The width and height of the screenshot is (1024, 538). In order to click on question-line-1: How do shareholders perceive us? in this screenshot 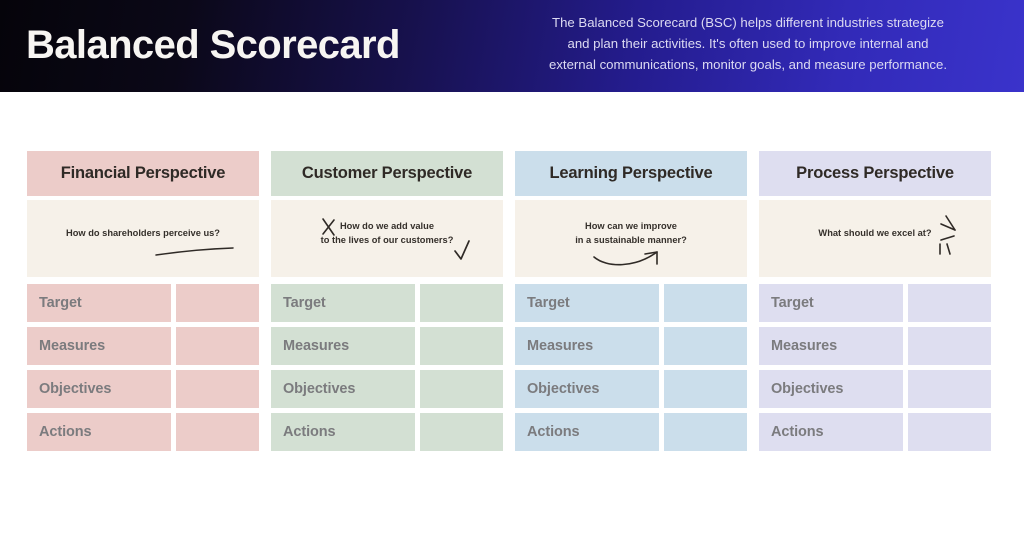, I will do `click(143, 232)`.